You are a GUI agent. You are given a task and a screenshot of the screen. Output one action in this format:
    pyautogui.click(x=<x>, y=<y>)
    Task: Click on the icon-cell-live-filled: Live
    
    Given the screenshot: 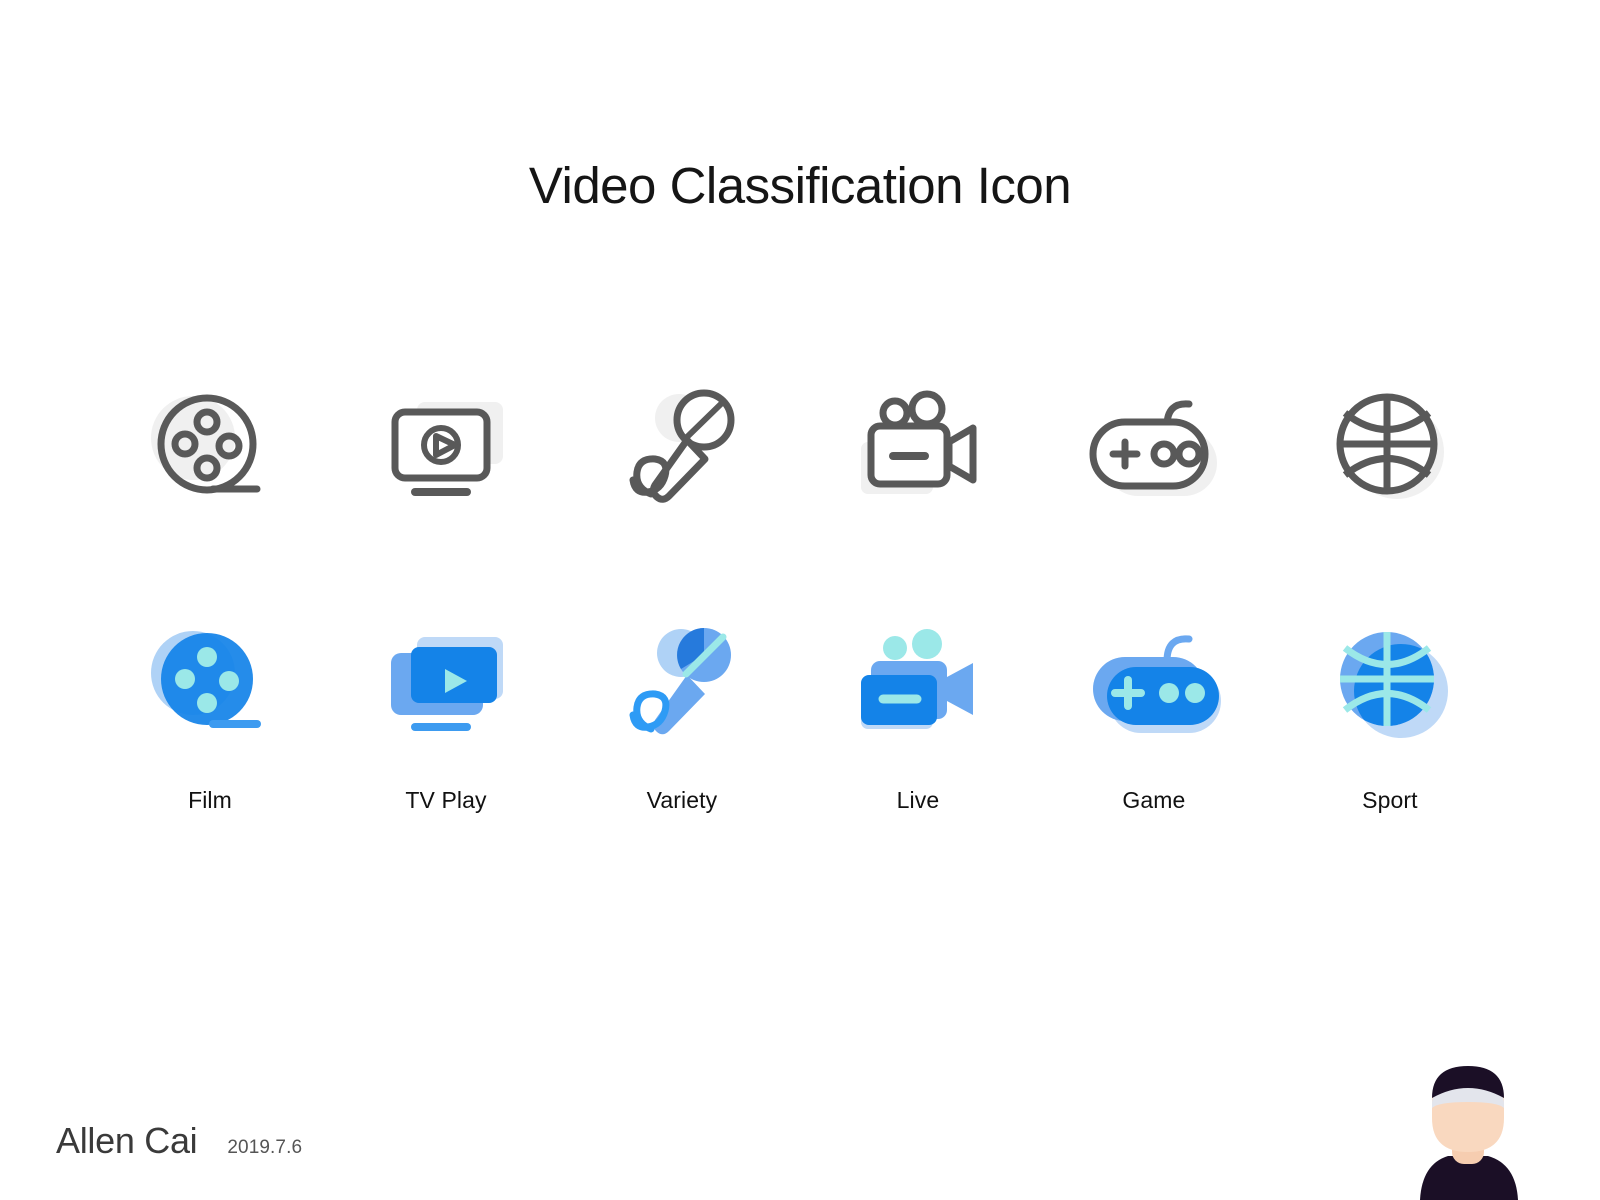 What is the action you would take?
    pyautogui.click(x=918, y=709)
    